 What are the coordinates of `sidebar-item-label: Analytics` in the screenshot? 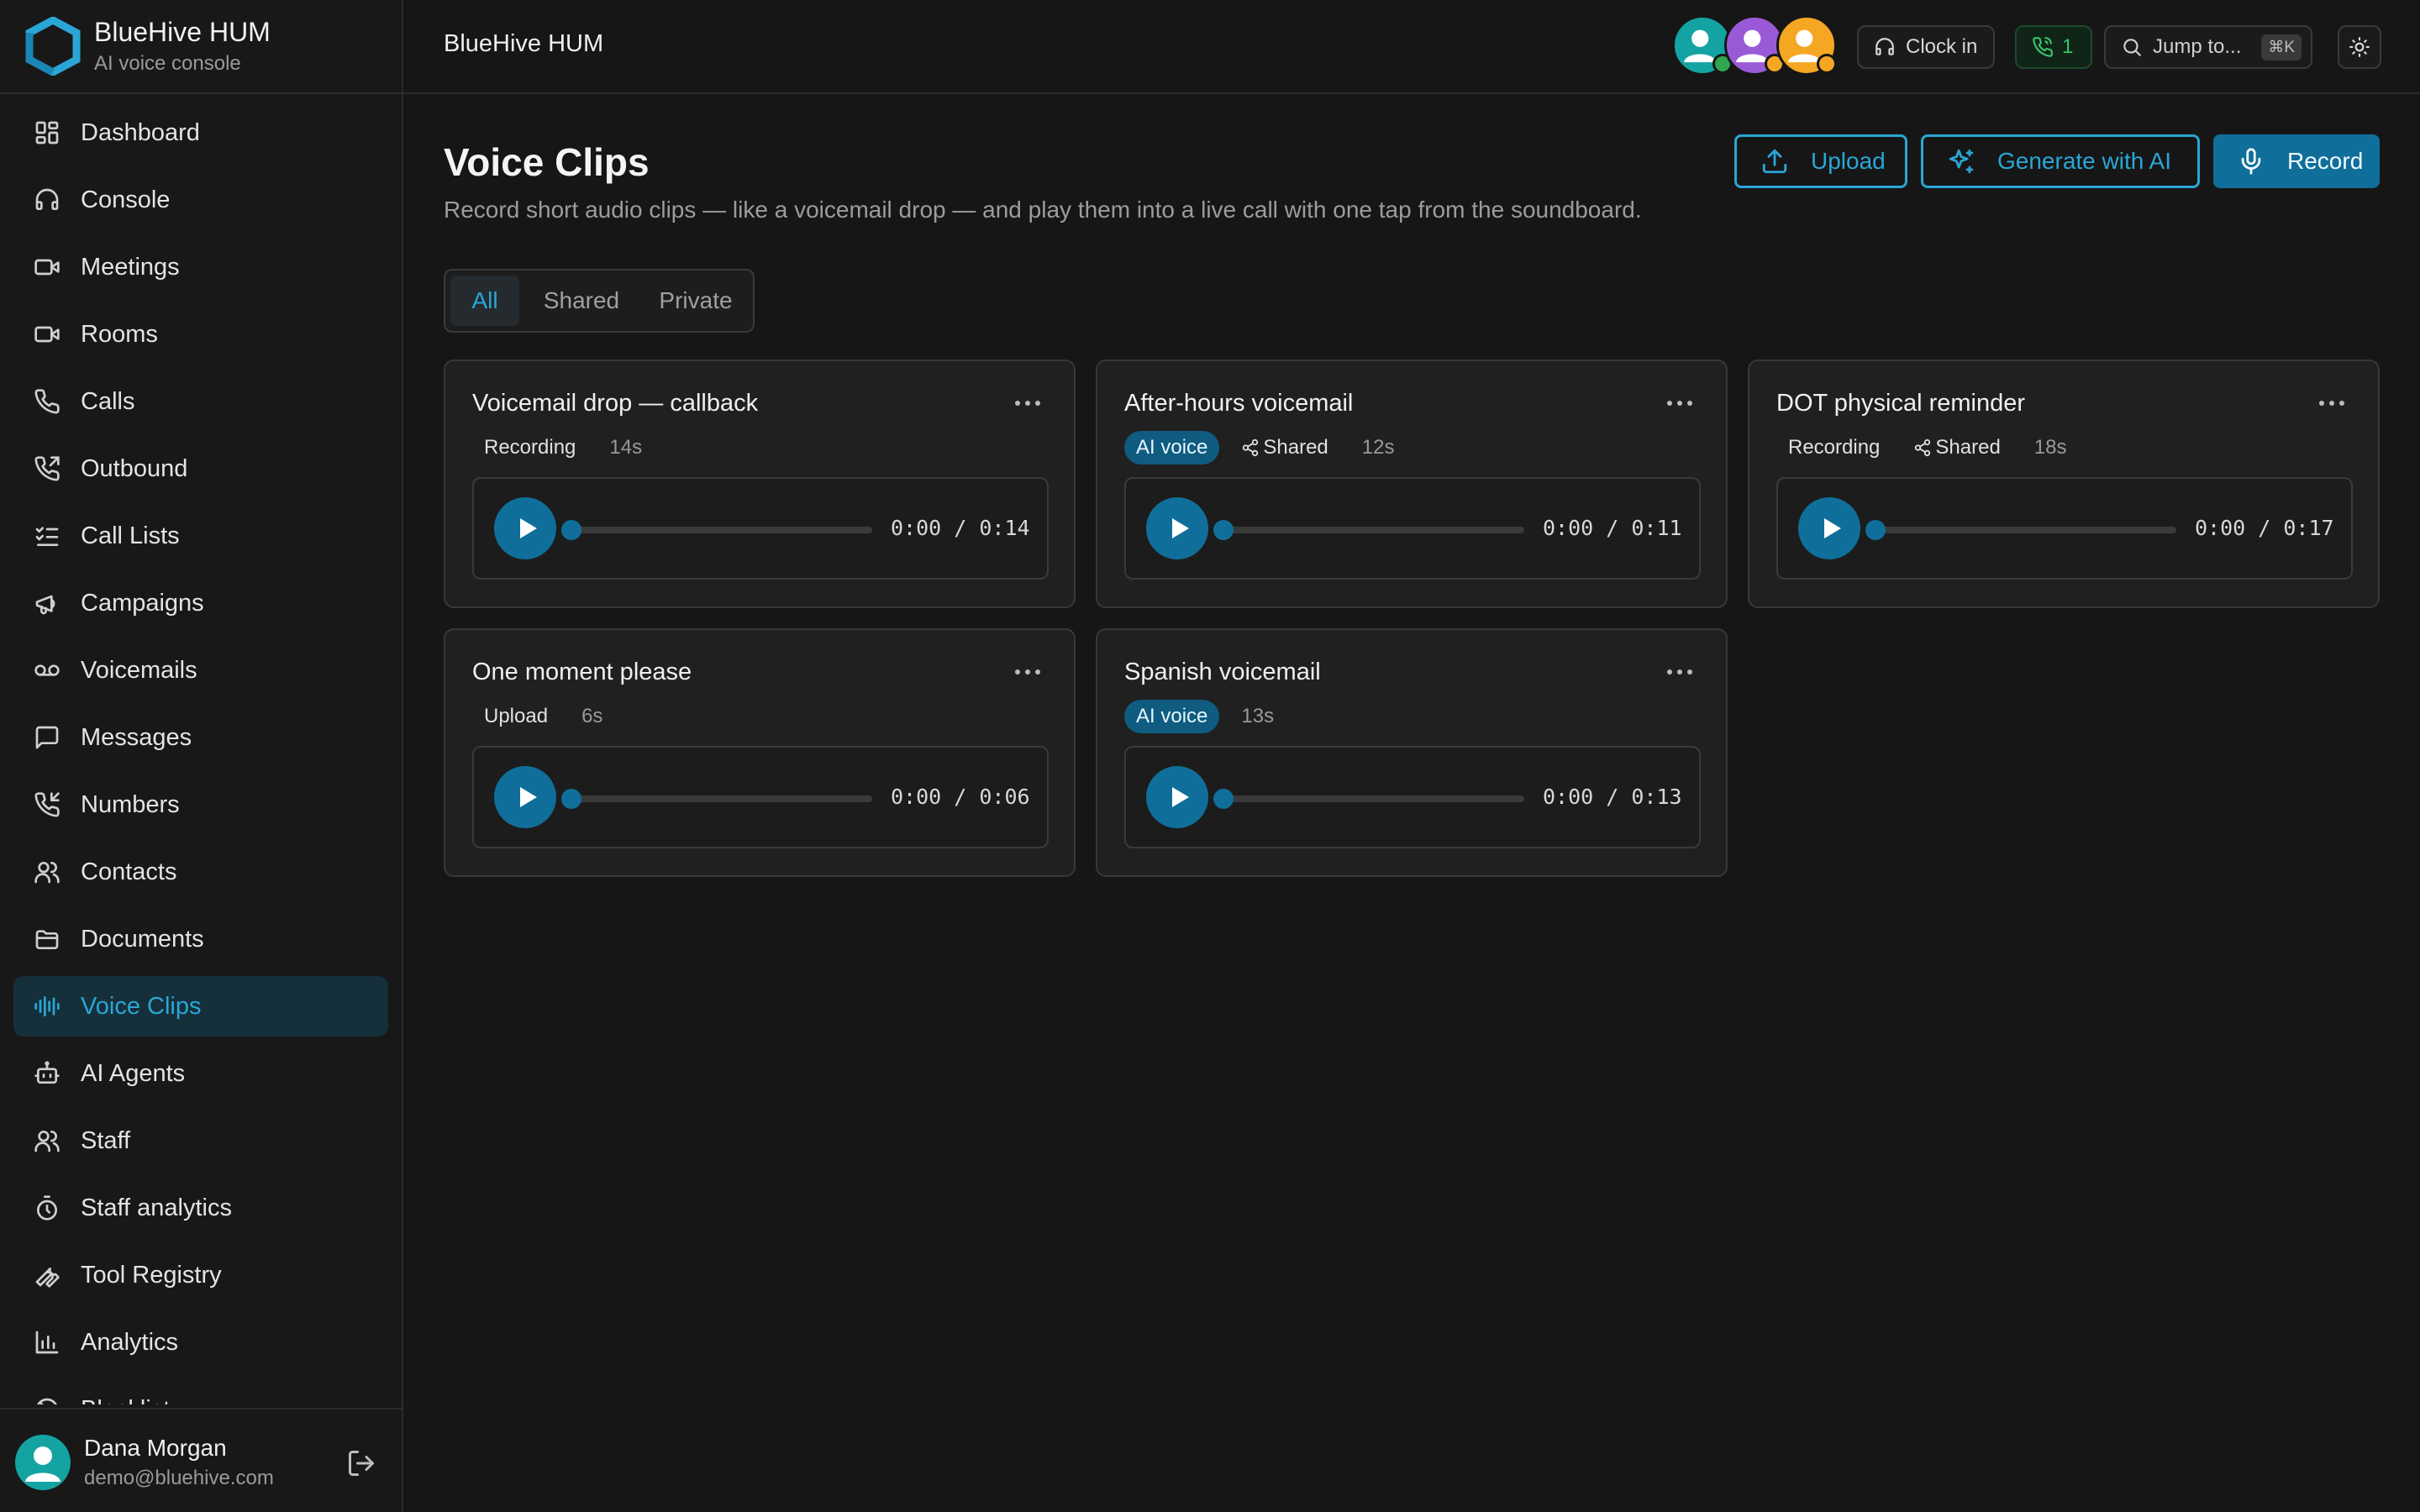 It's located at (130, 1342).